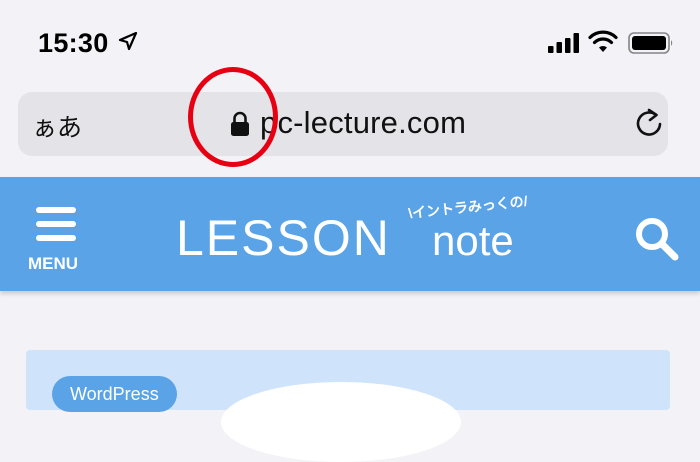  What do you see at coordinates (53, 264) in the screenshot?
I see `menu-label: MENU` at bounding box center [53, 264].